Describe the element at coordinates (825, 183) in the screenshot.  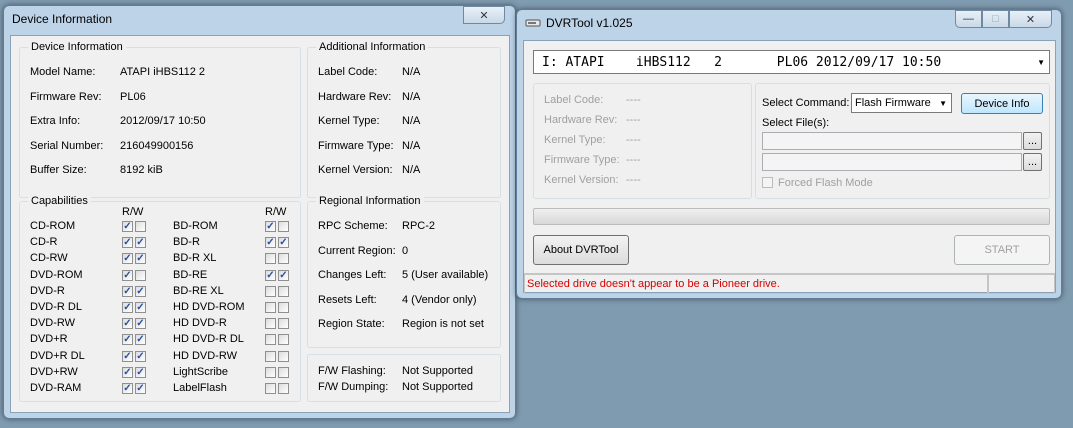
I see `forced-flash-label: Forced Flash Mode` at that location.